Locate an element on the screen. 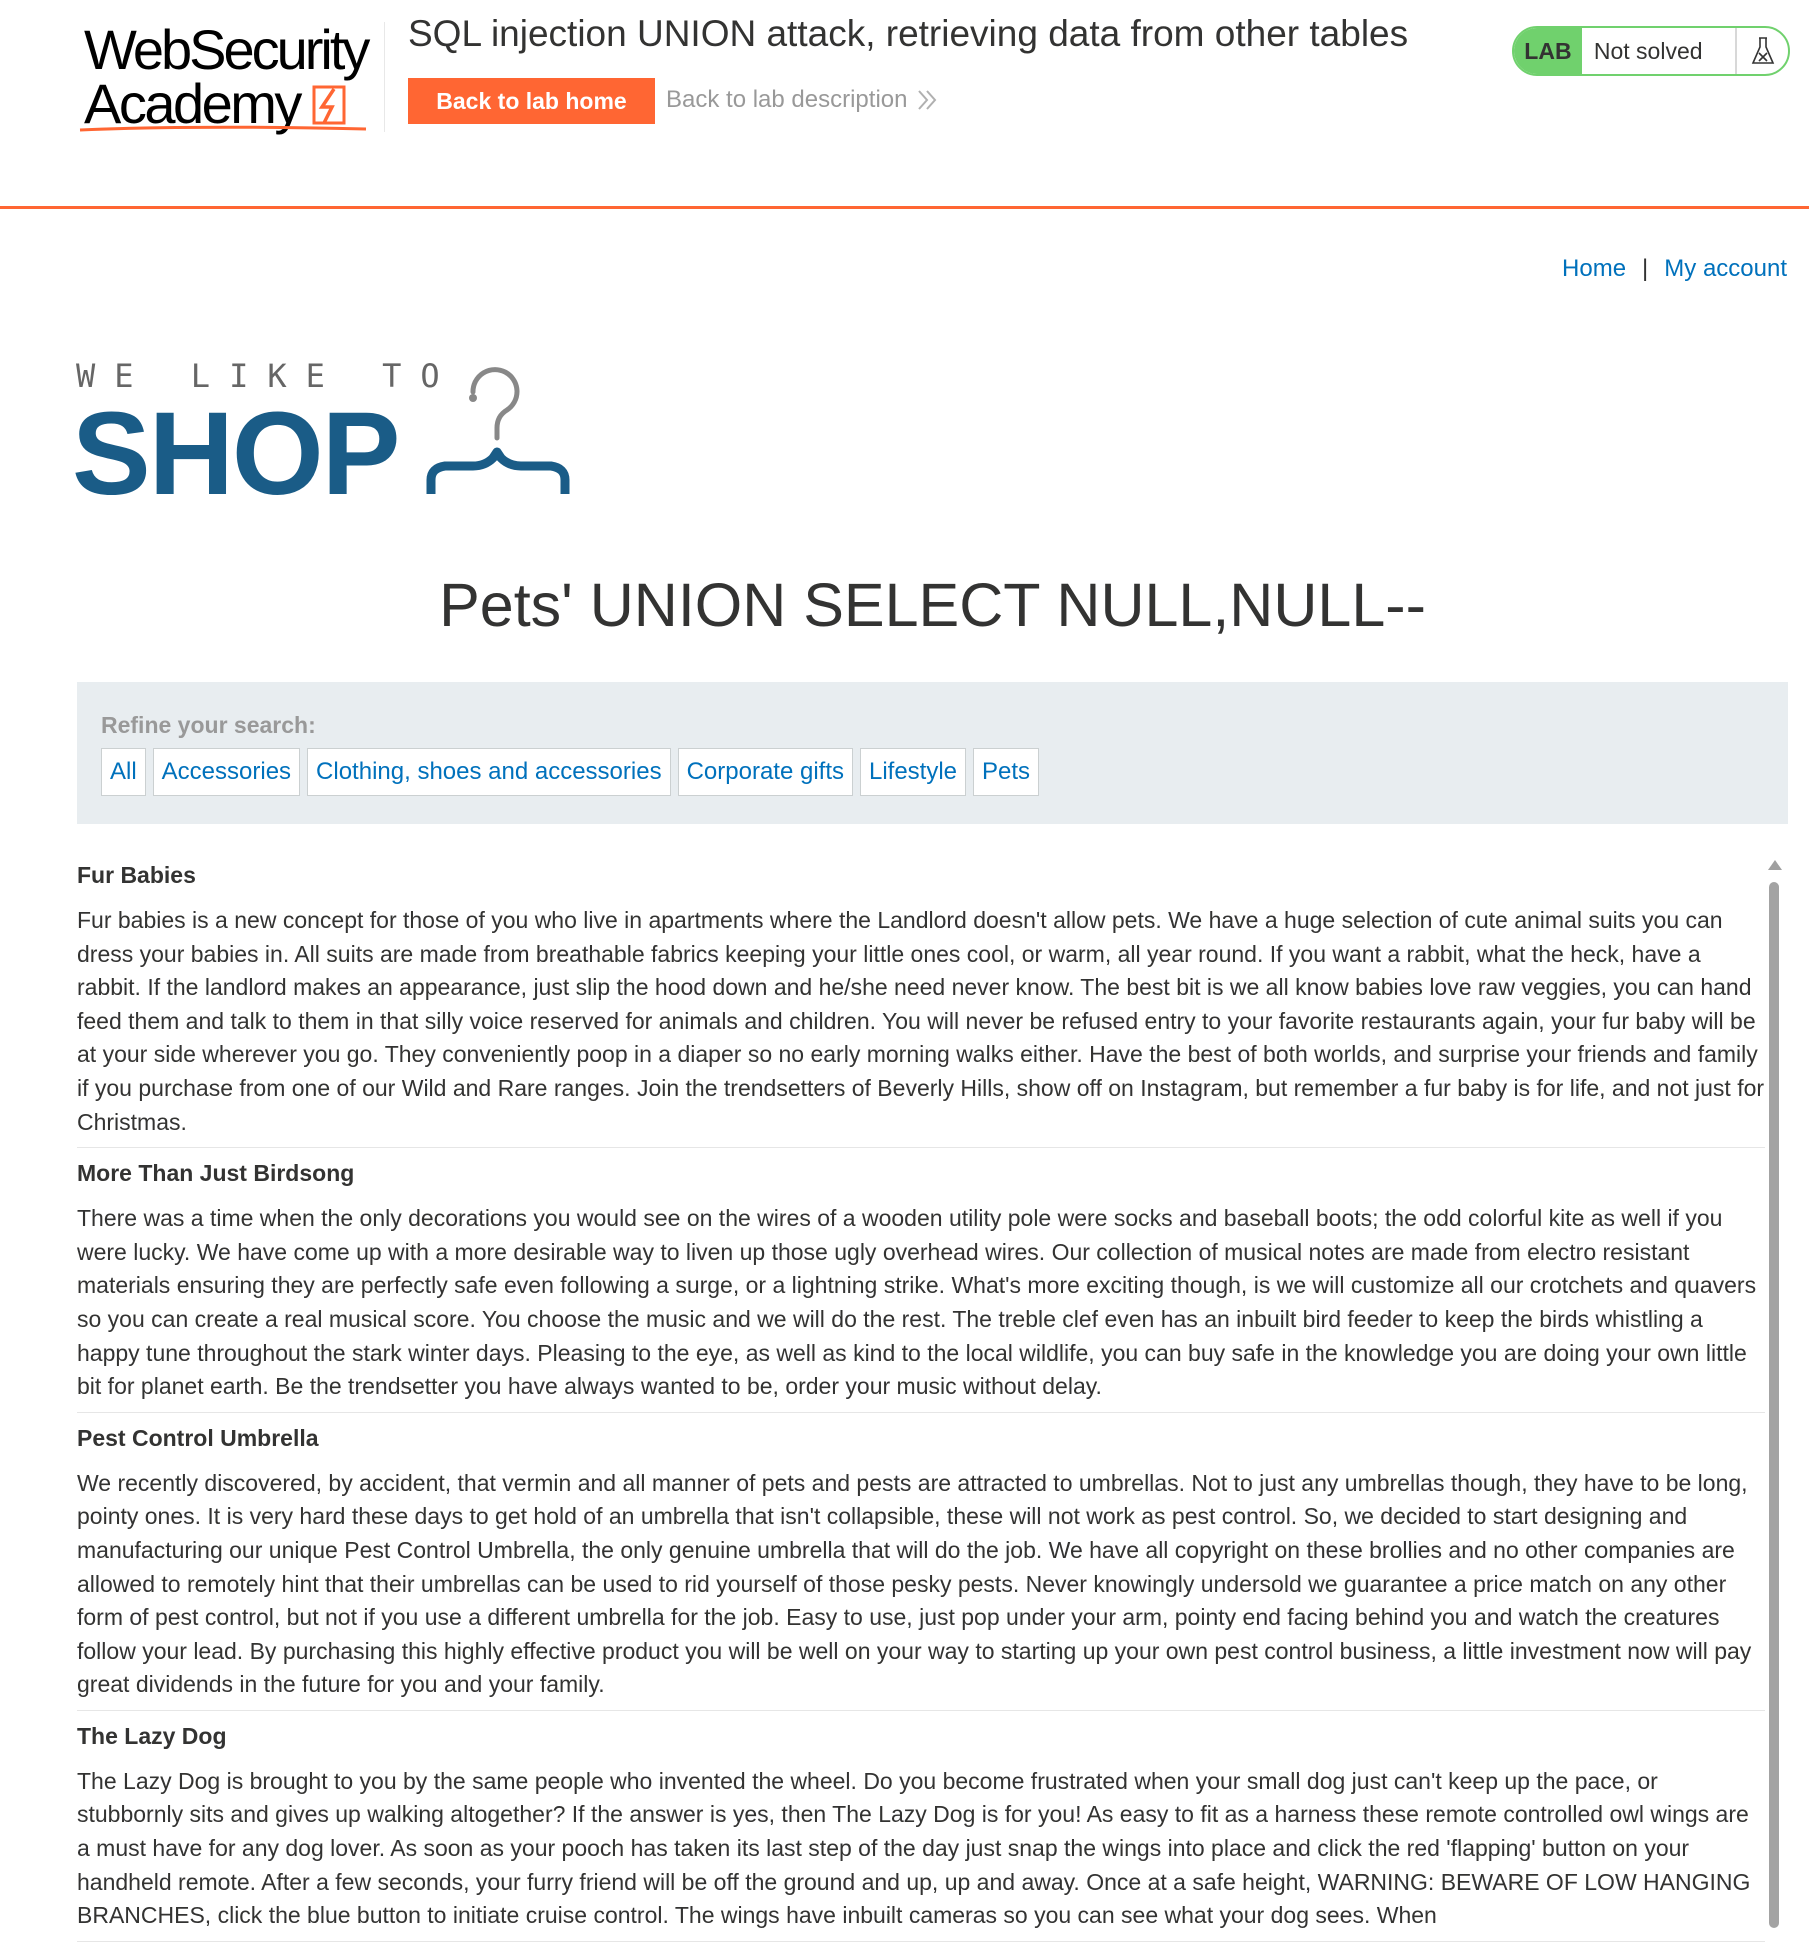  logo-underline is located at coordinates (223, 128).